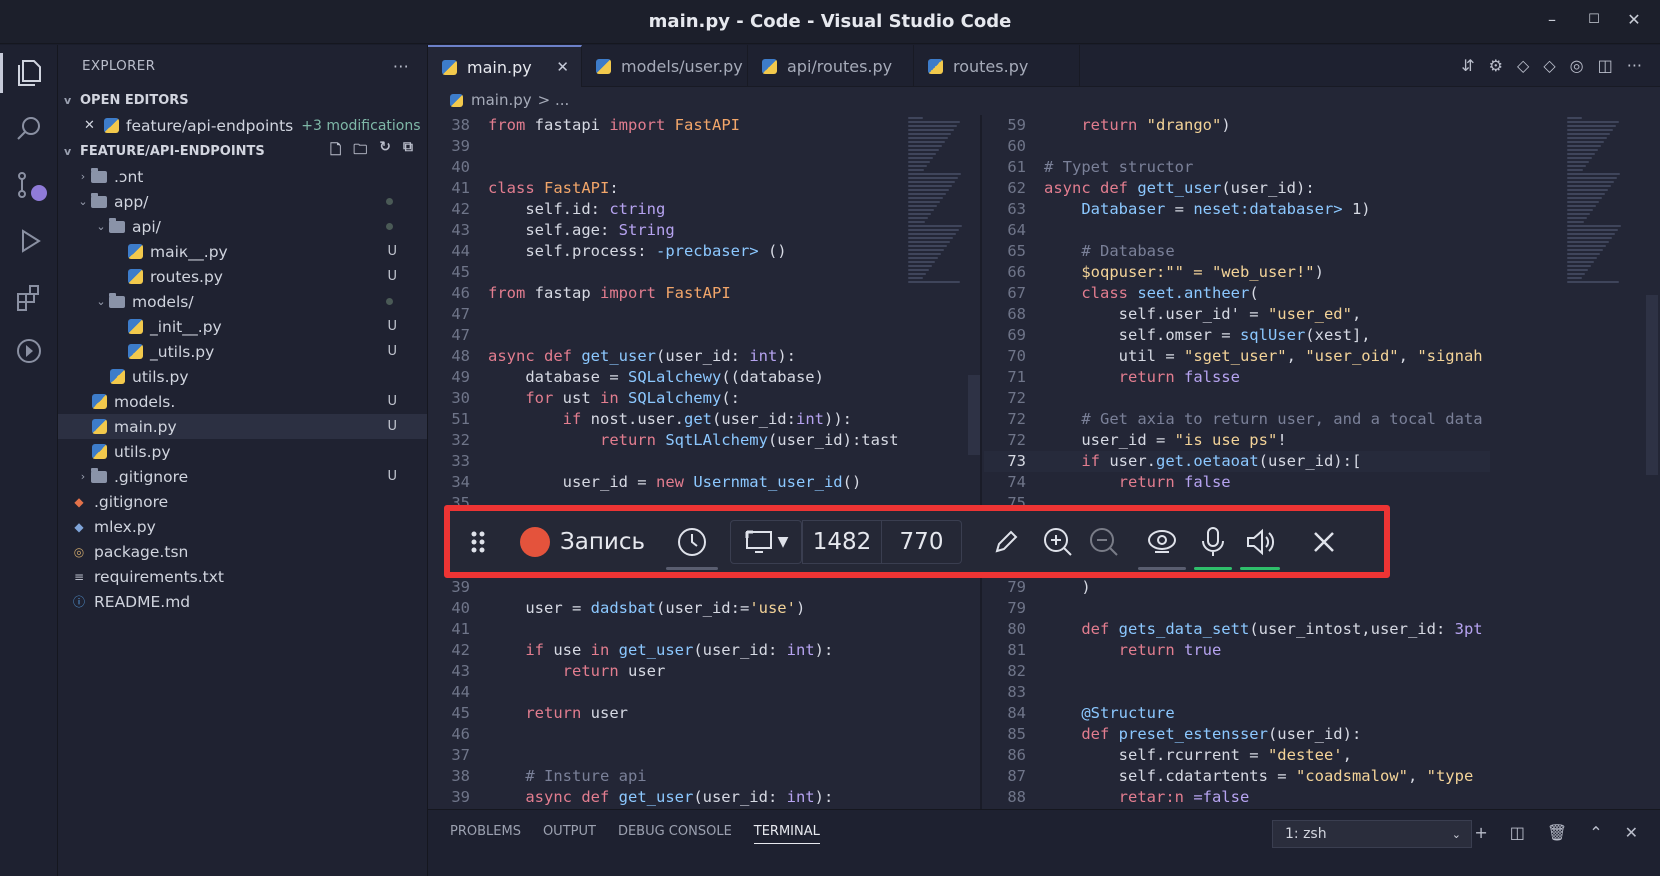 The height and width of the screenshot is (876, 1660). What do you see at coordinates (1067, 587) in the screenshot?
I see `code-token: )` at bounding box center [1067, 587].